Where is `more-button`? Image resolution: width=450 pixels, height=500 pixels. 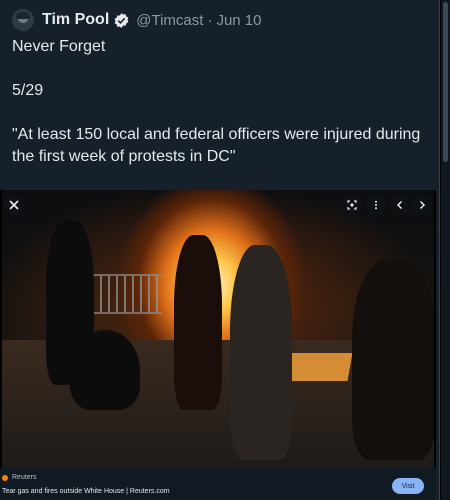 more-button is located at coordinates (376, 205).